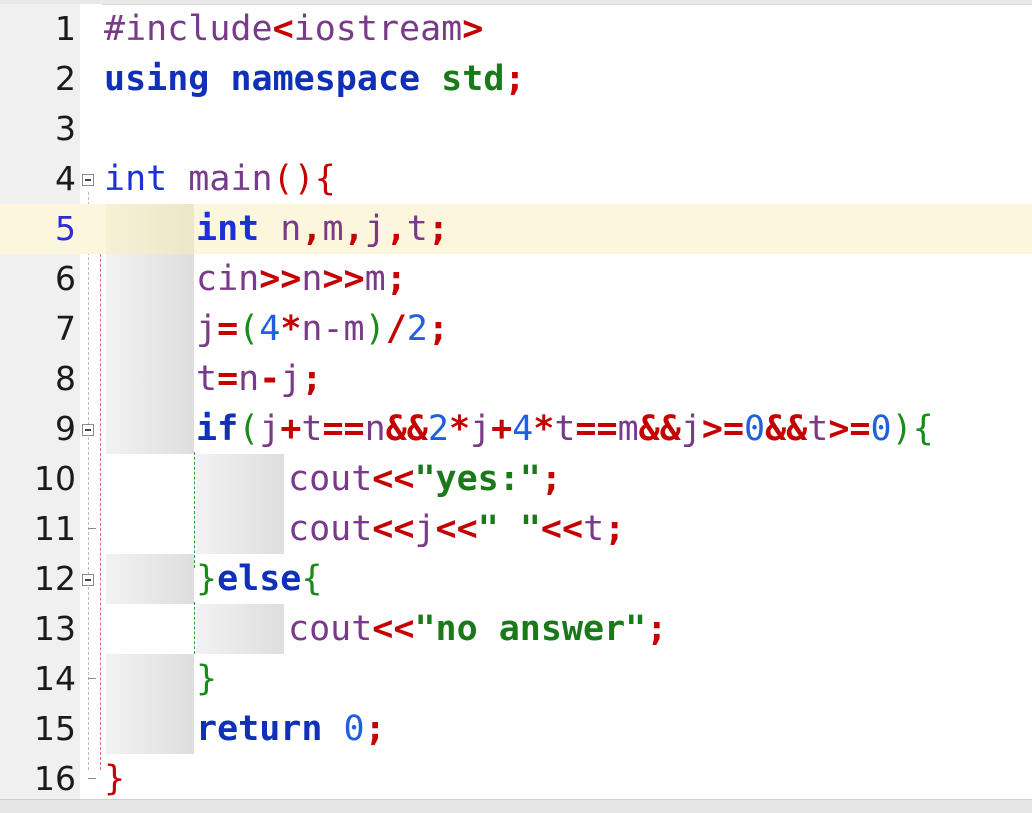 This screenshot has height=813, width=1032. What do you see at coordinates (92, 778) in the screenshot?
I see `fold-end-marker` at bounding box center [92, 778].